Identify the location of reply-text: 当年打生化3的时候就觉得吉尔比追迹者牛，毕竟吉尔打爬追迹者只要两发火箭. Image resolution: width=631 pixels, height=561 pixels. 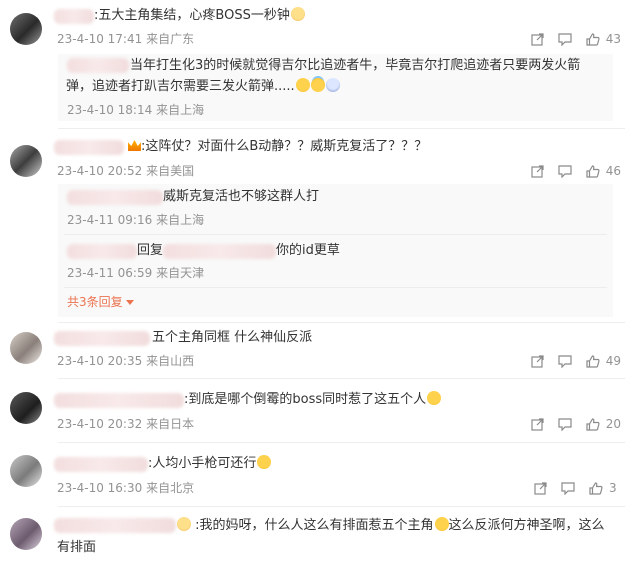
(355, 65).